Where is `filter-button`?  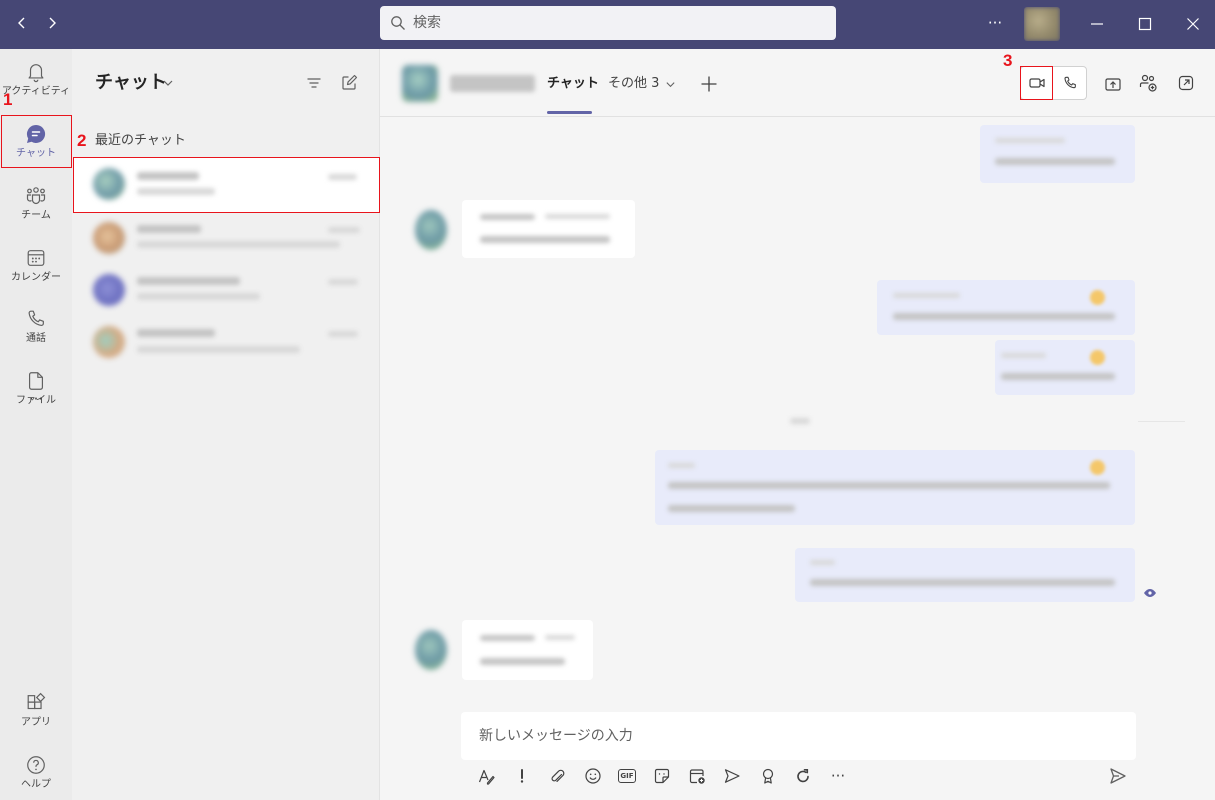 filter-button is located at coordinates (314, 83).